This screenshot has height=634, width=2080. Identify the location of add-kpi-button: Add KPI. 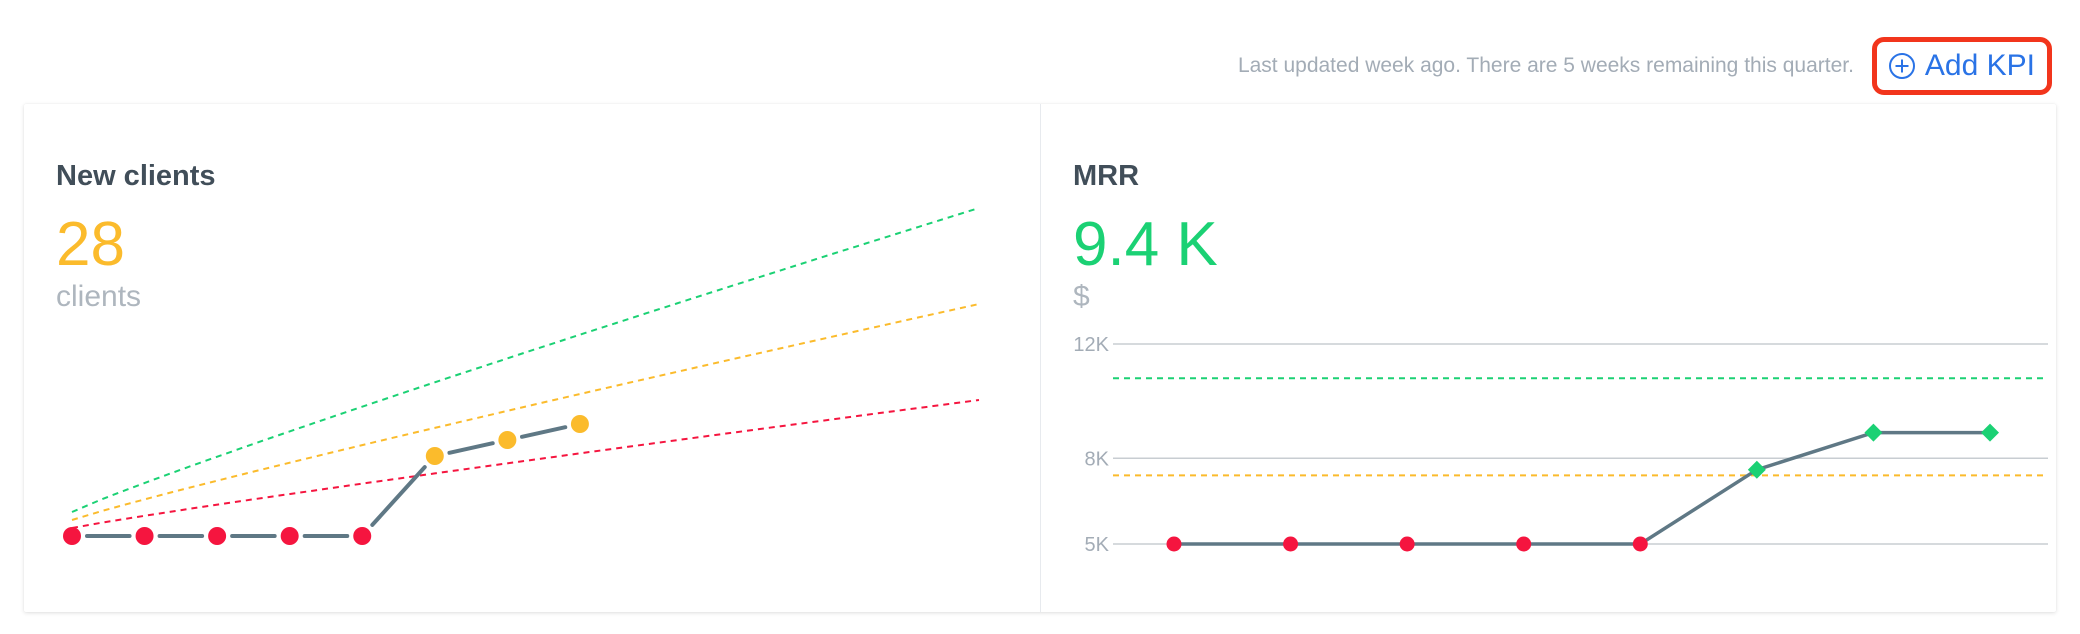
(1961, 66).